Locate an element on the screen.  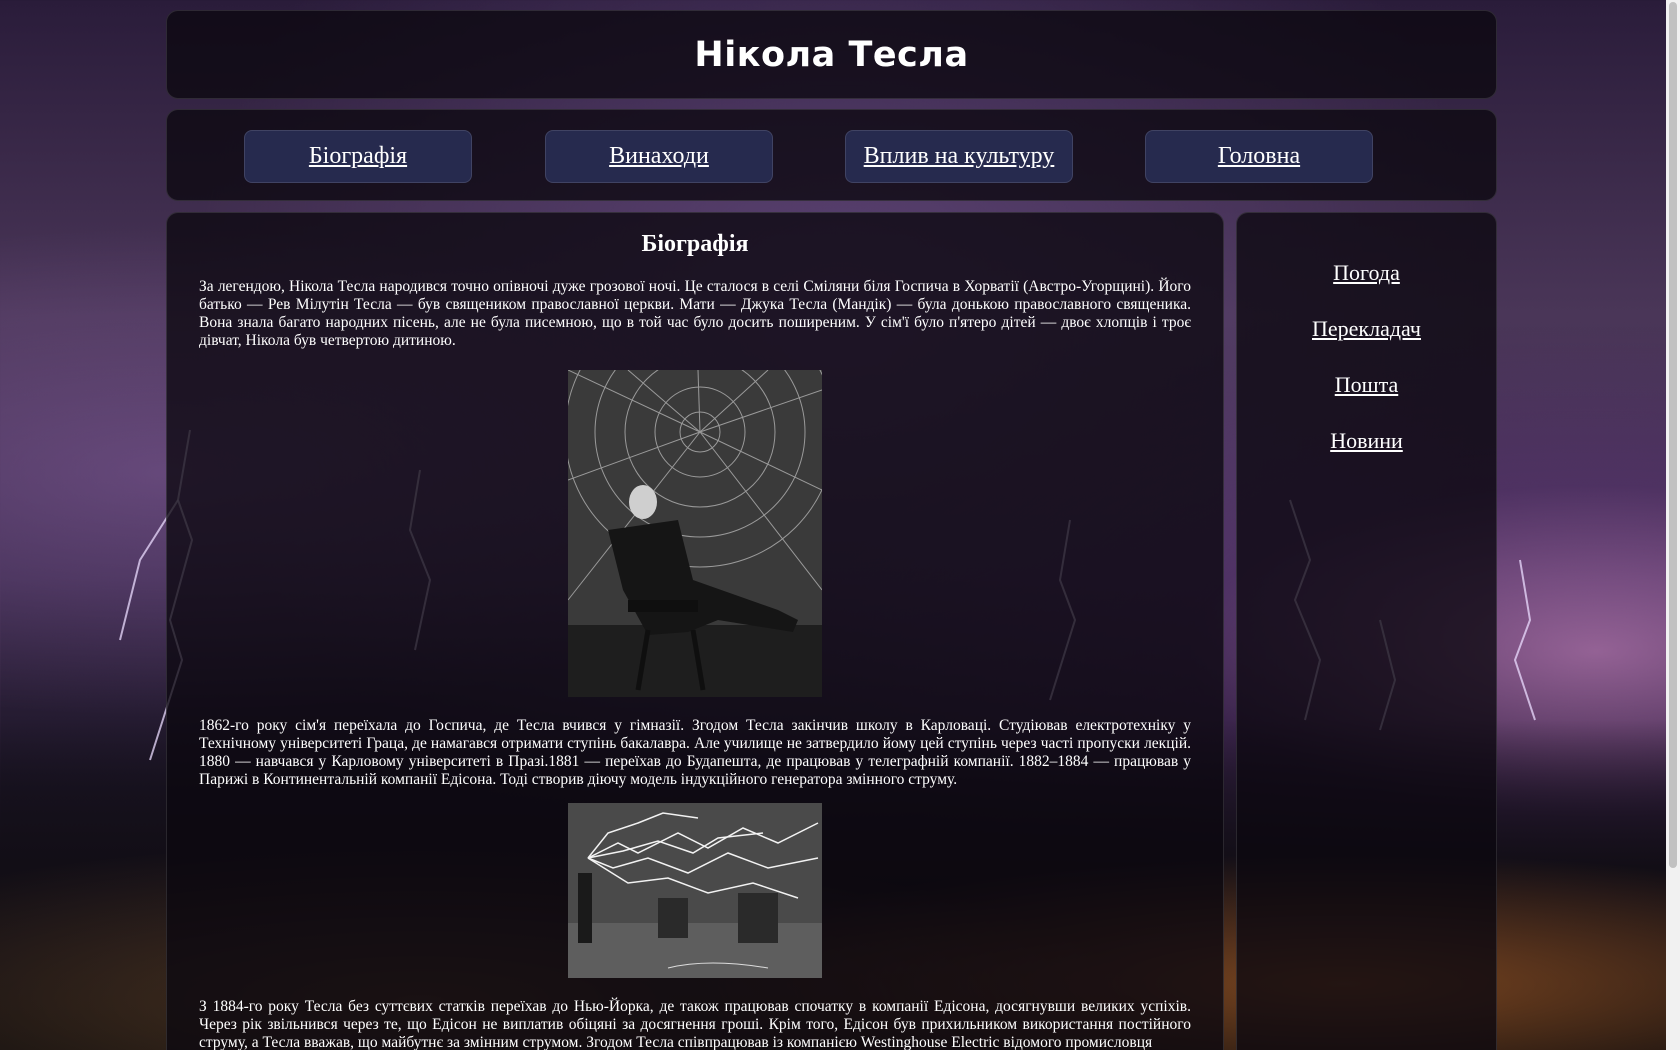
nav-culture-influence-link: Вплив на культуру is located at coordinates (959, 156).